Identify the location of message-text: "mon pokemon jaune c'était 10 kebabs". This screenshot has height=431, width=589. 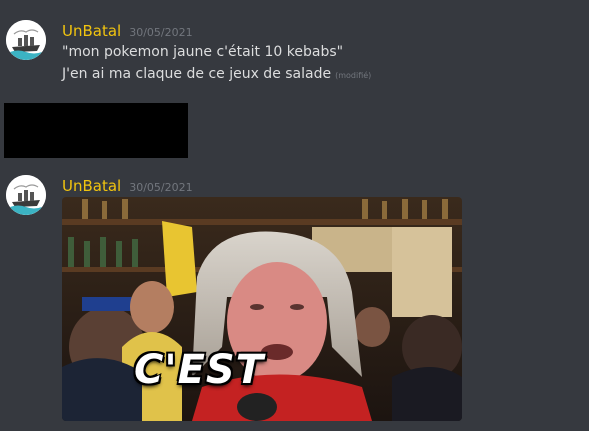
(203, 52).